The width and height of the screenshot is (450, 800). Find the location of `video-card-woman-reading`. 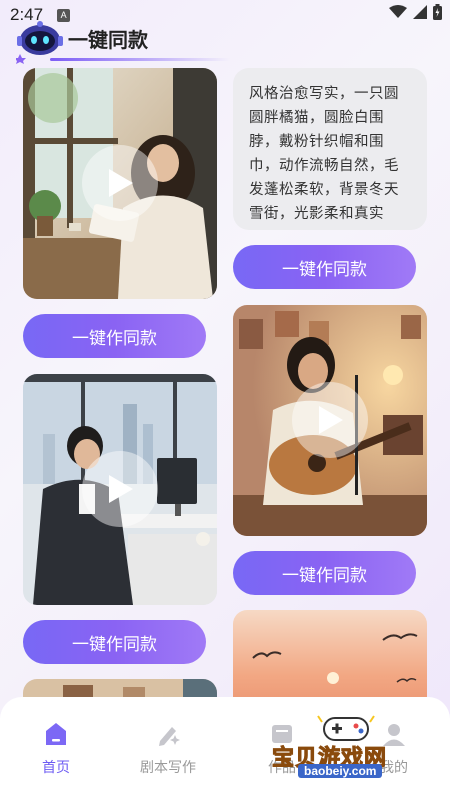

video-card-woman-reading is located at coordinates (120, 183).